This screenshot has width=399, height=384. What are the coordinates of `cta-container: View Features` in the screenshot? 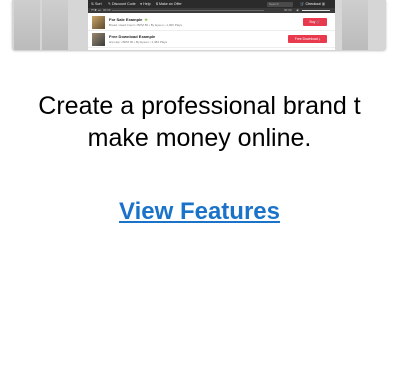 It's located at (199, 212).